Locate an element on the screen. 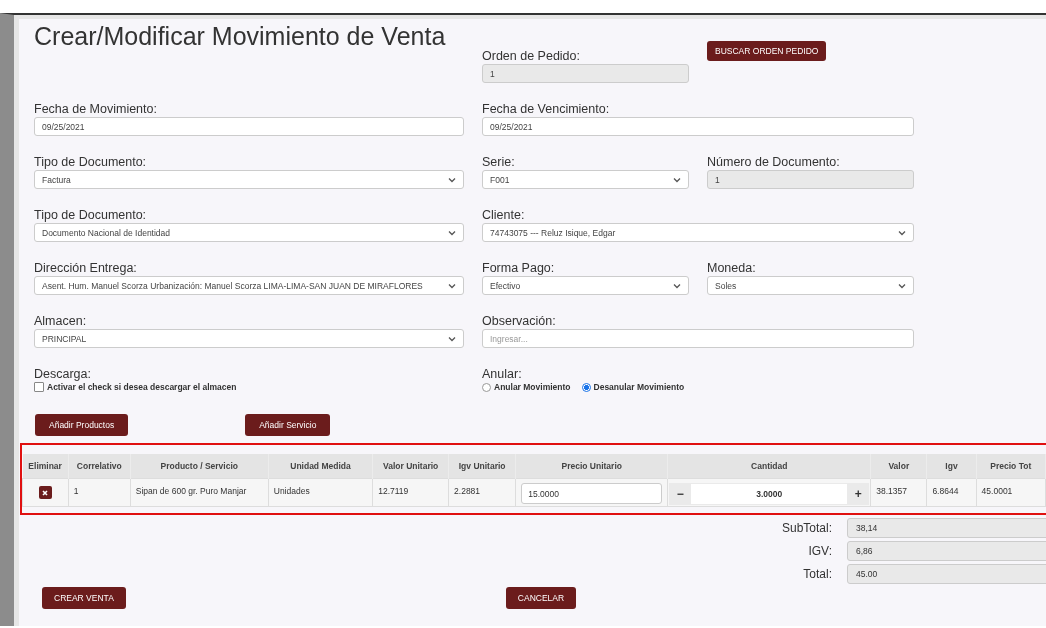 The width and height of the screenshot is (1046, 628). table-cell: 45.0001 is located at coordinates (1011, 492).